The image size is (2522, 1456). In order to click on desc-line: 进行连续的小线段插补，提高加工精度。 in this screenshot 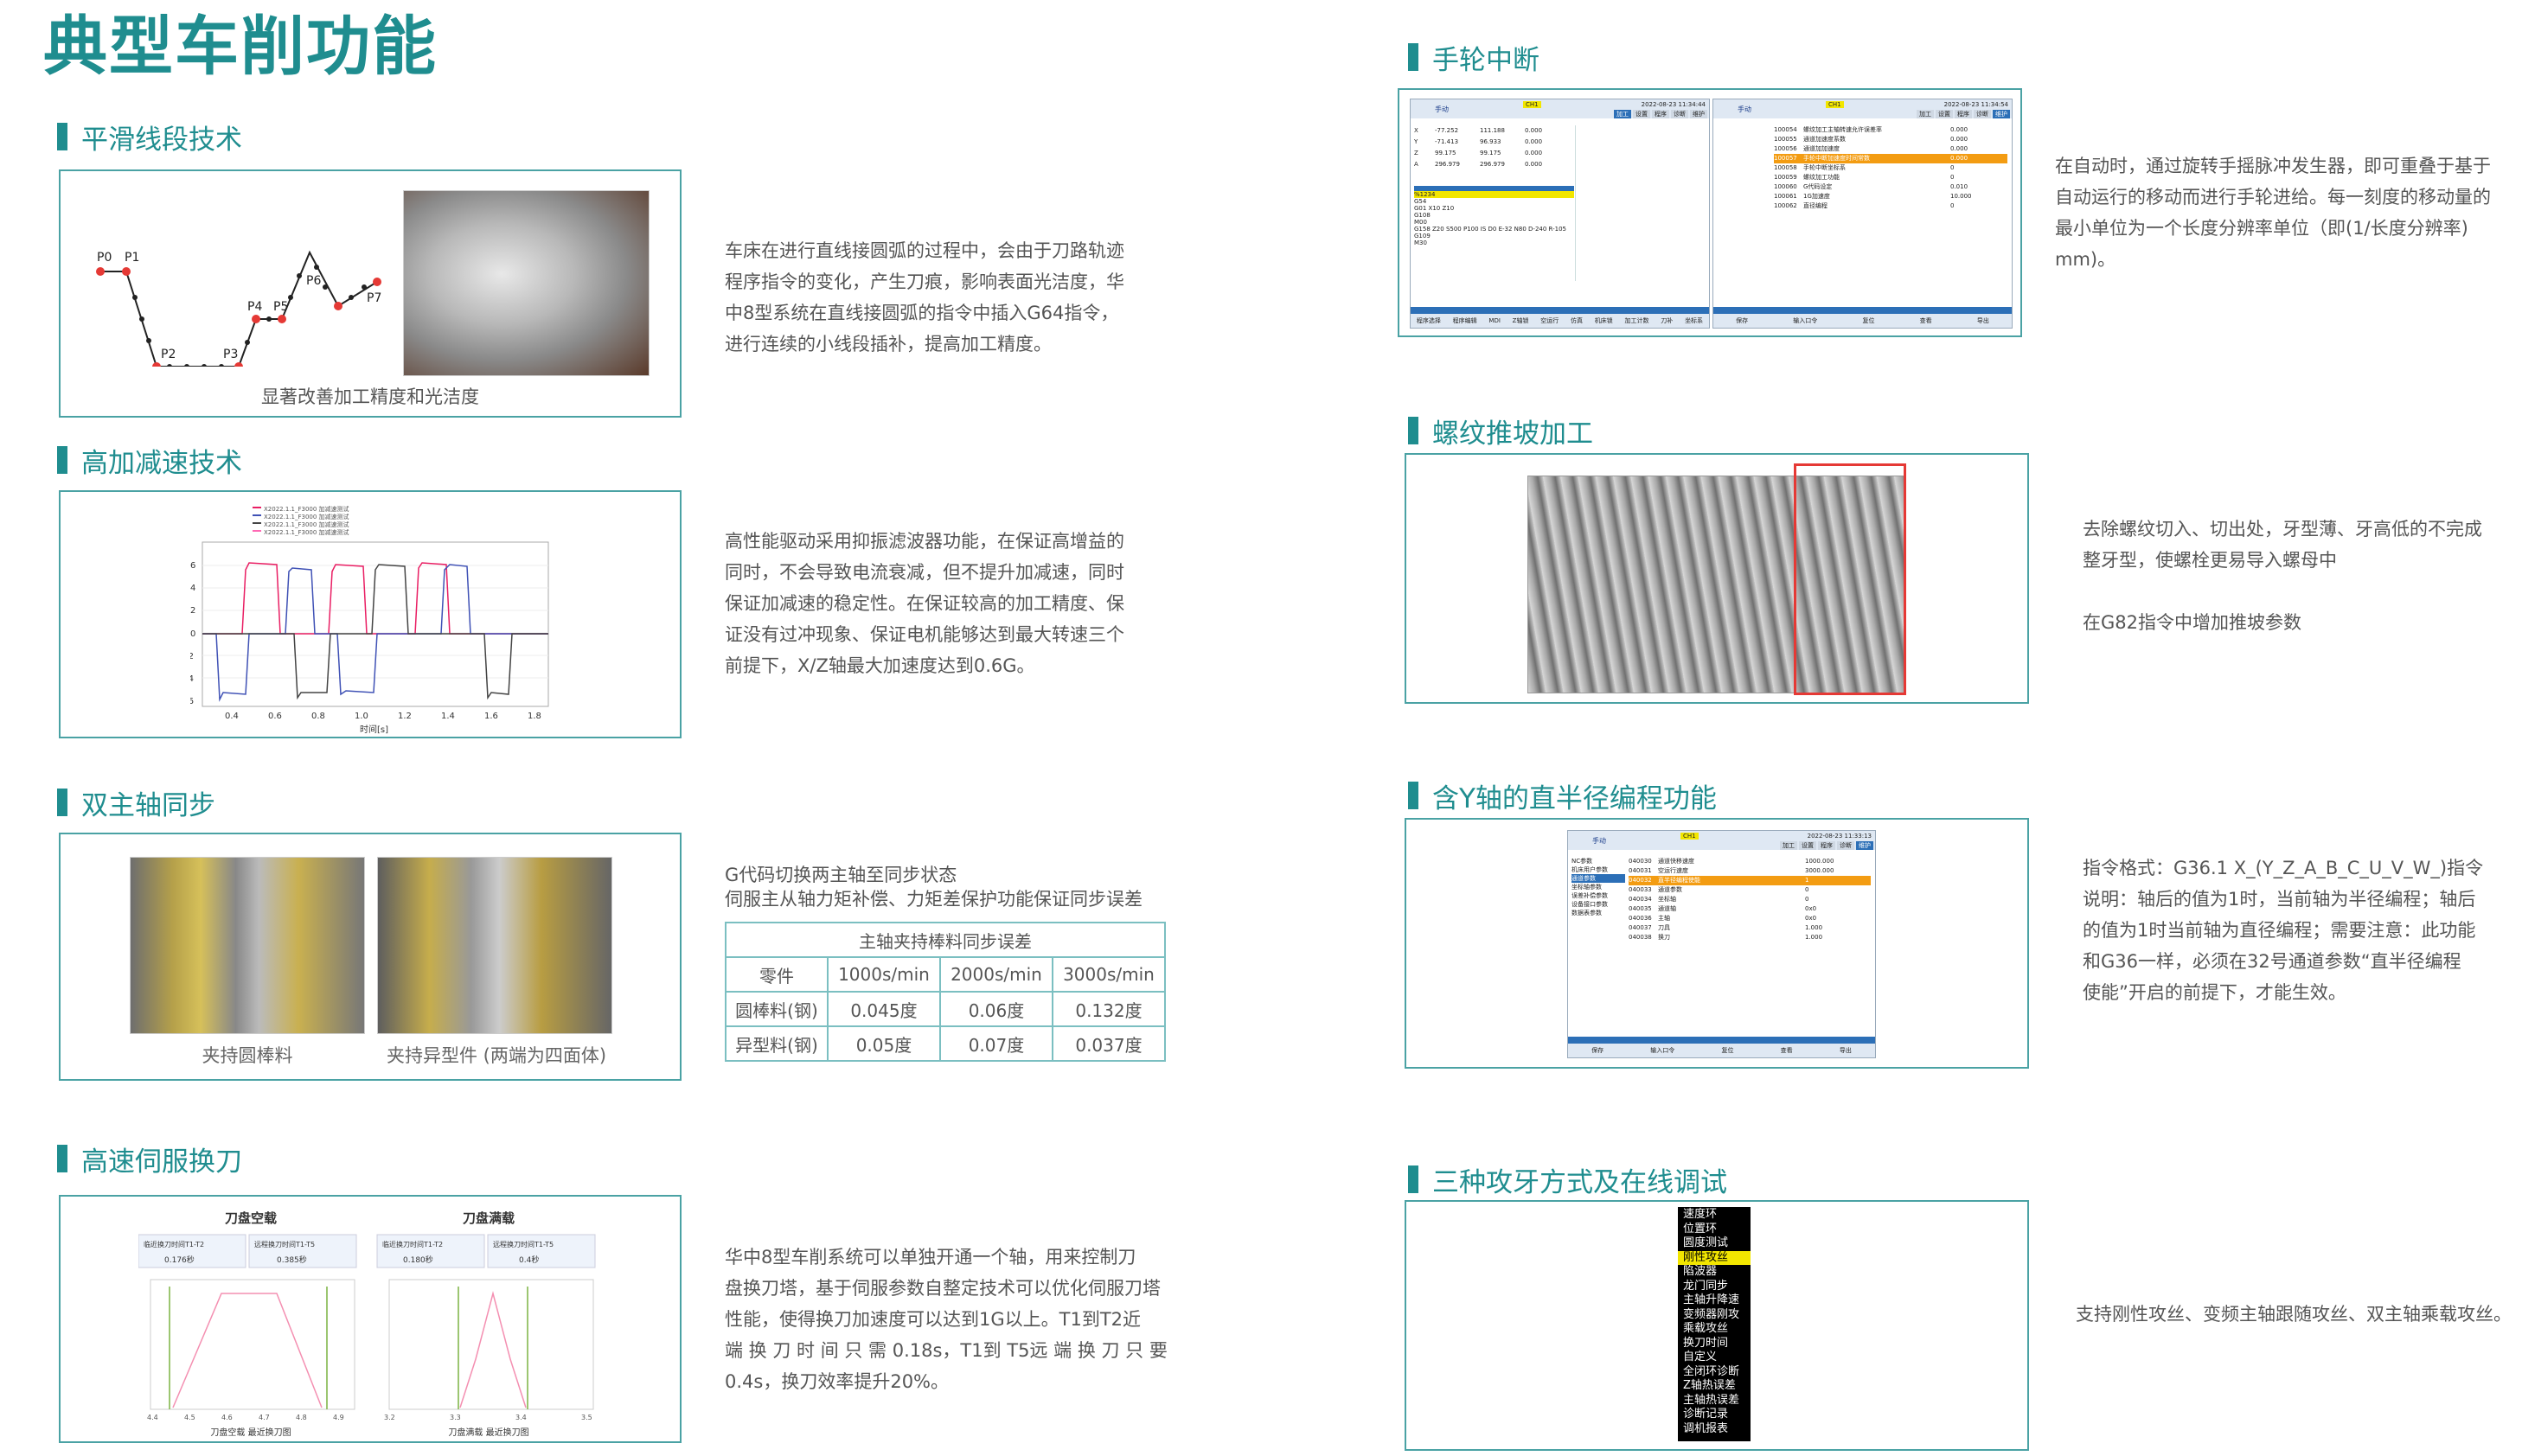, I will do `click(888, 344)`.